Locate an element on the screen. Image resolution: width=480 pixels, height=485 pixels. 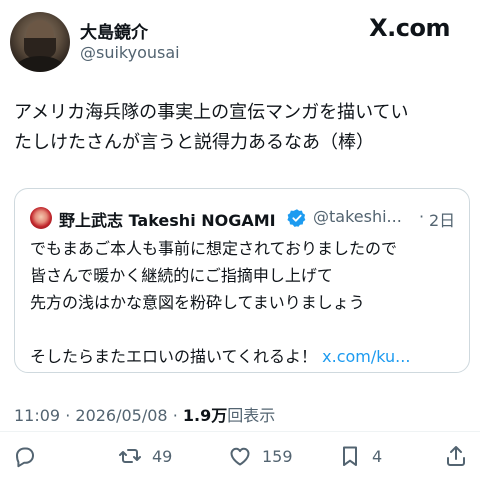
action-bar: 49 159 4 is located at coordinates (240, 458).